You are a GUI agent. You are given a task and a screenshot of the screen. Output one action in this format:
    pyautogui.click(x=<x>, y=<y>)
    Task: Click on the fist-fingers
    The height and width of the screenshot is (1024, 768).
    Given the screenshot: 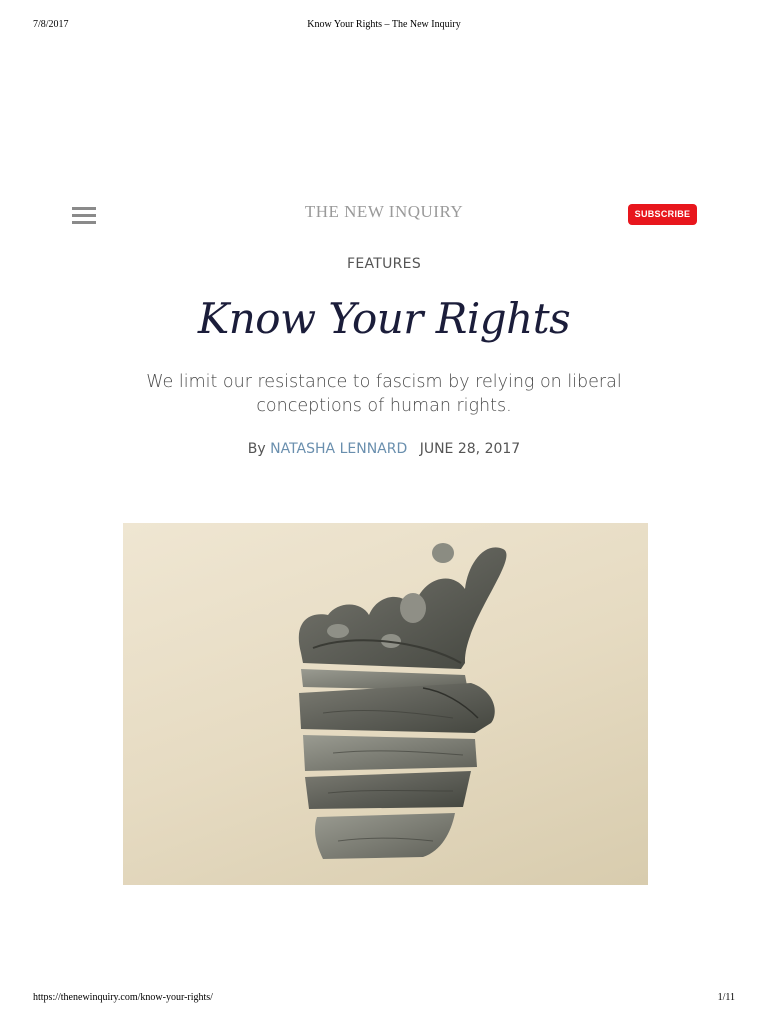 What is the action you would take?
    pyautogui.click(x=402, y=606)
    